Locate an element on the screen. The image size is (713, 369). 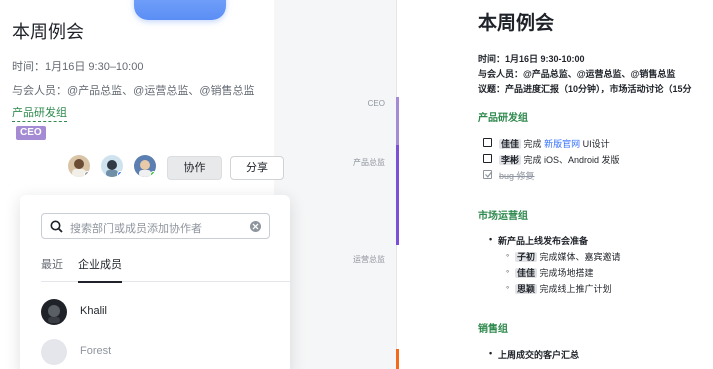
list-text: 完成线上推广计划 is located at coordinates (575, 289).